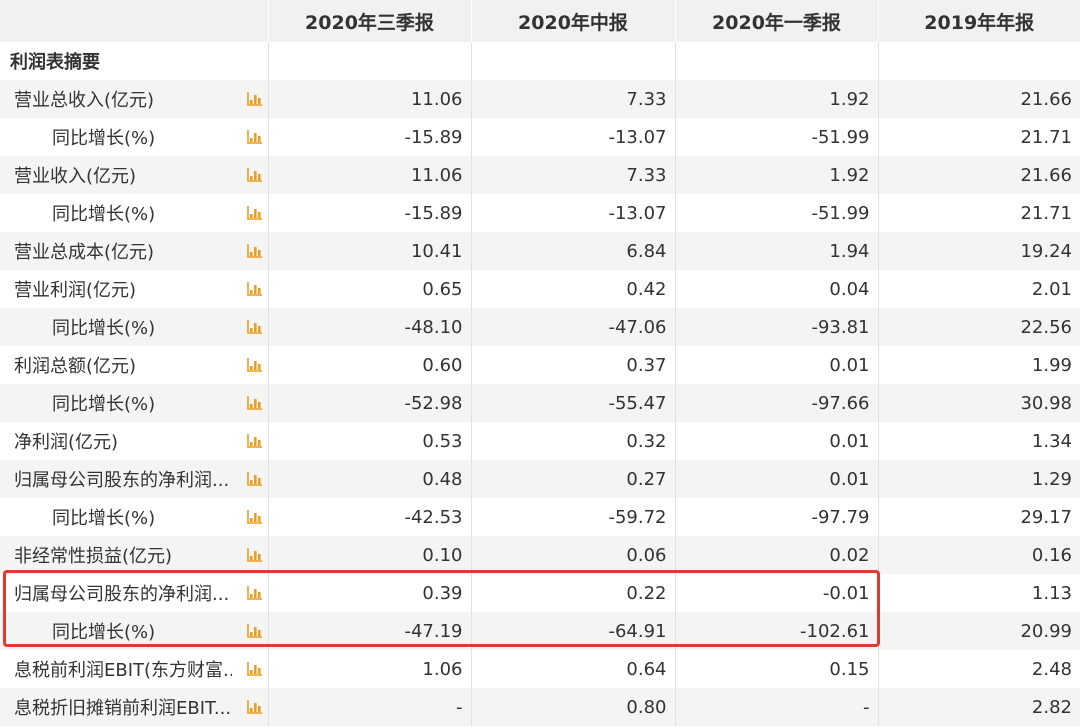 The image size is (1080, 727). What do you see at coordinates (572, 593) in the screenshot?
I see `value-cell: 0.22` at bounding box center [572, 593].